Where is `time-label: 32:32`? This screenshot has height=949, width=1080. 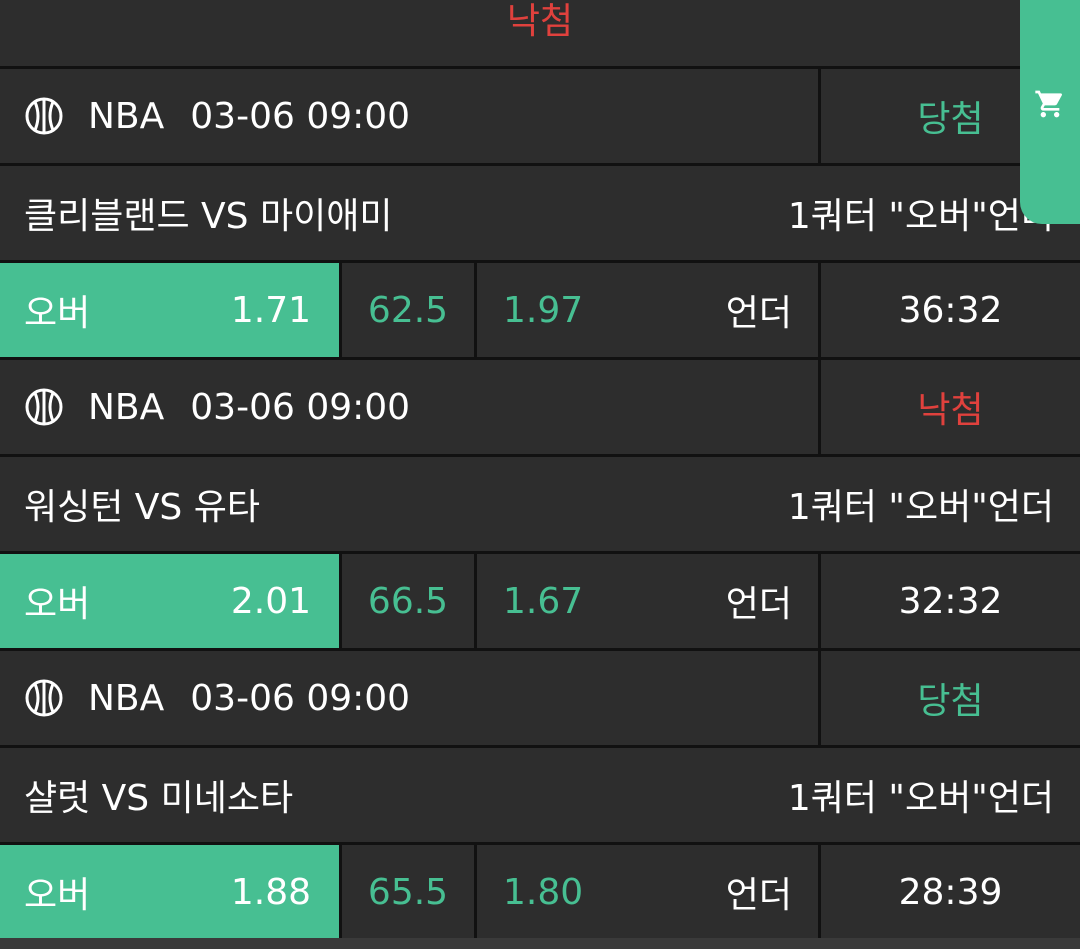
time-label: 32:32 is located at coordinates (950, 601).